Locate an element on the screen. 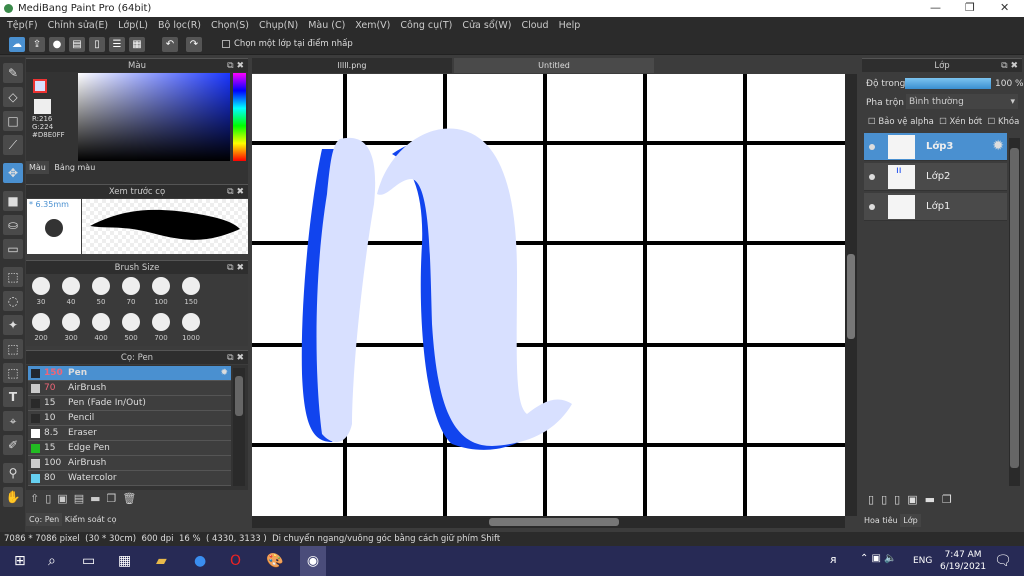  menu-select: Chọn(S) is located at coordinates (232, 25).